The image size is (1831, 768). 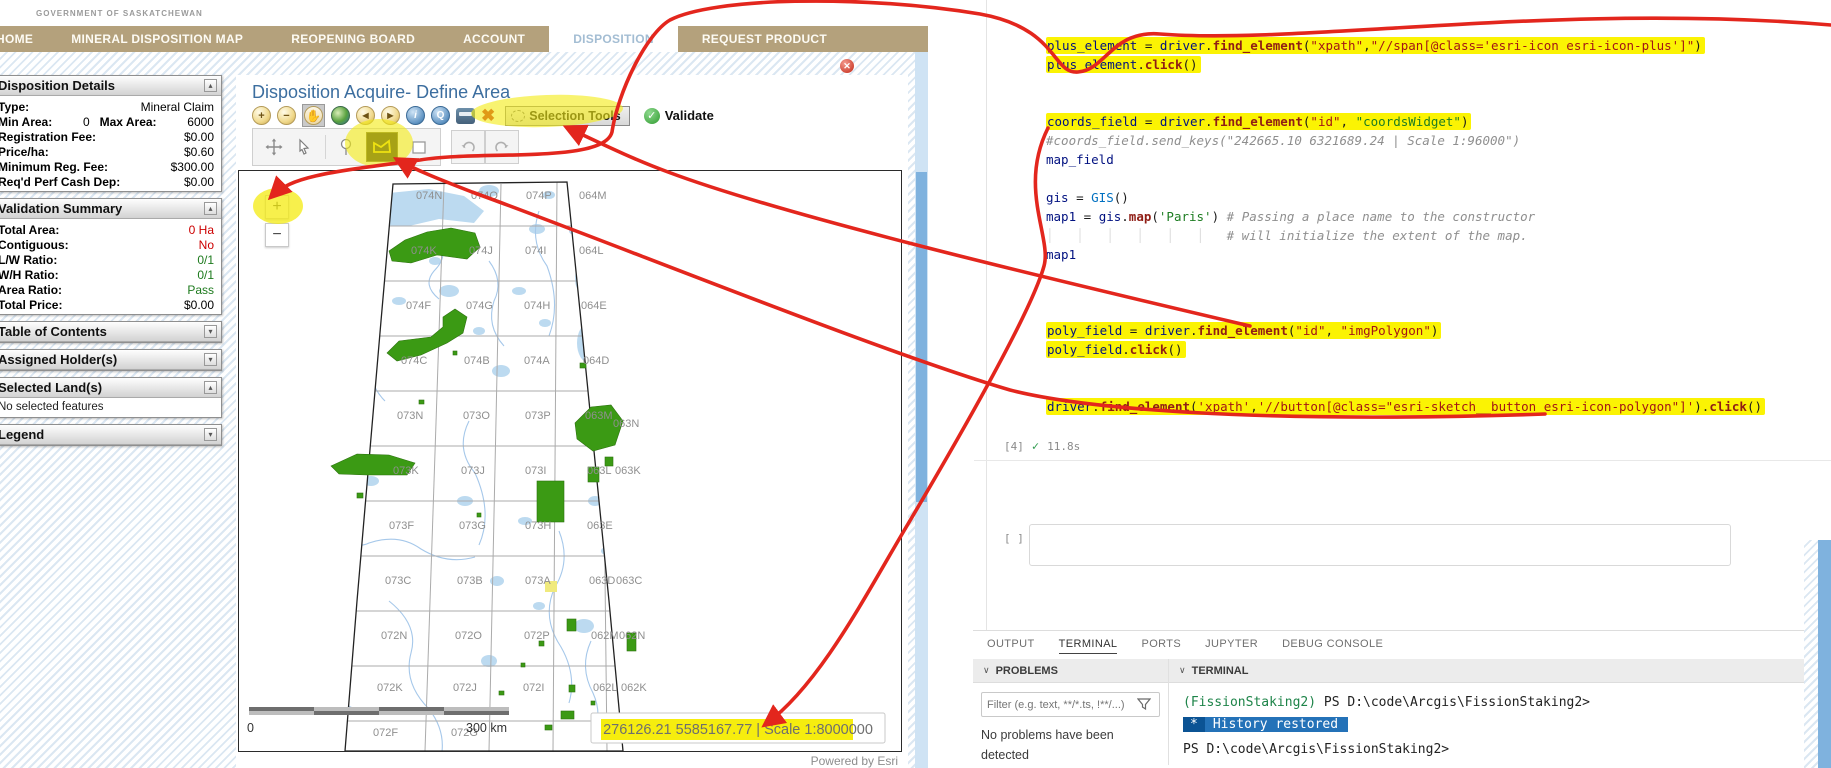 I want to click on nav-item-mineral-disposition-map: MINERAL DISPOSITION MAP, so click(x=157, y=39).